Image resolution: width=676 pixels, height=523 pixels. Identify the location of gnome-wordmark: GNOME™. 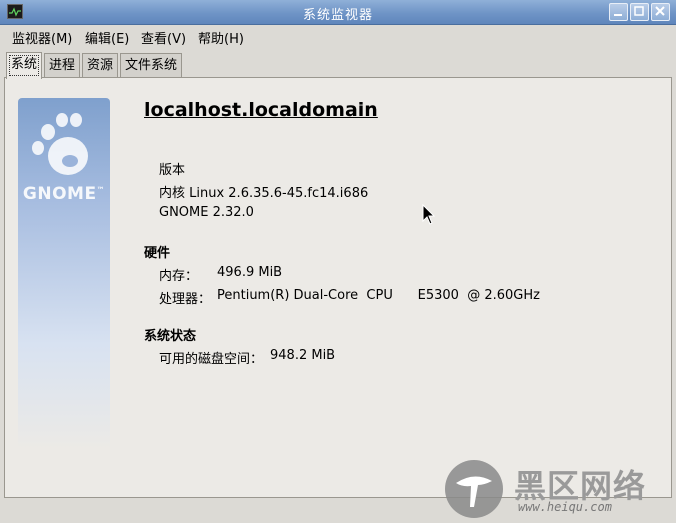
(64, 194).